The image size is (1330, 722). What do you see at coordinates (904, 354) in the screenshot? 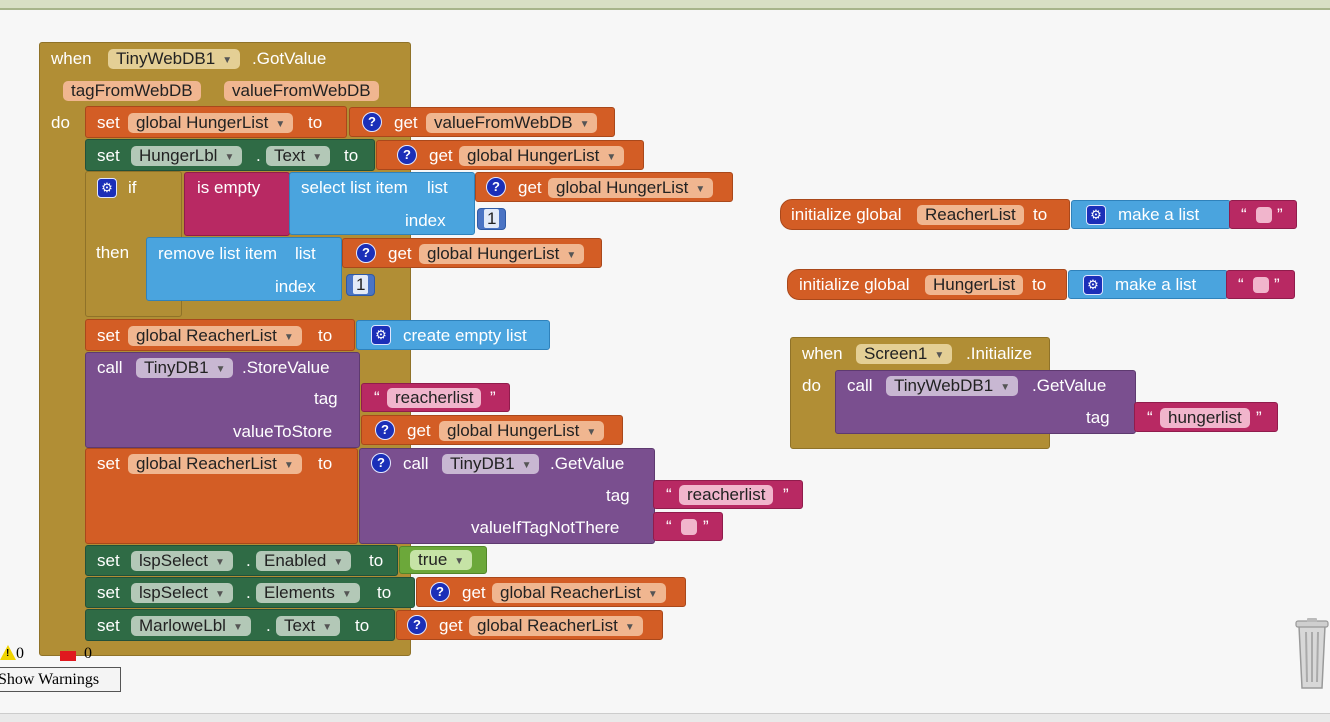
I see `component-dropdown-screen1: Screen1 ▼` at bounding box center [904, 354].